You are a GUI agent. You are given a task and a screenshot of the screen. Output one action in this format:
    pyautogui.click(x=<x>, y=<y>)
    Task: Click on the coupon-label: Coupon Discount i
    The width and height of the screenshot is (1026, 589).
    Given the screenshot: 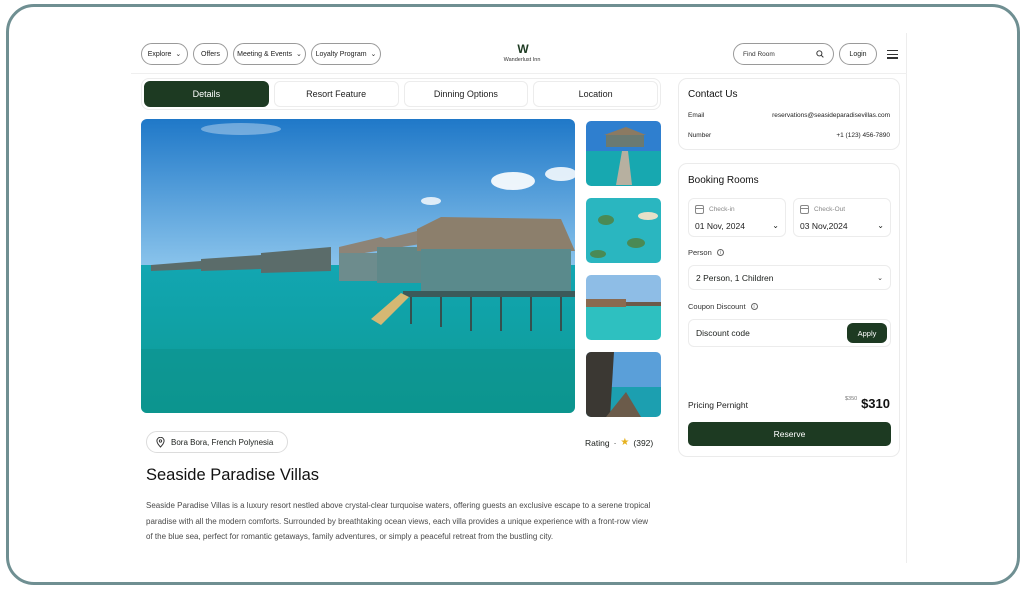 What is the action you would take?
    pyautogui.click(x=723, y=306)
    